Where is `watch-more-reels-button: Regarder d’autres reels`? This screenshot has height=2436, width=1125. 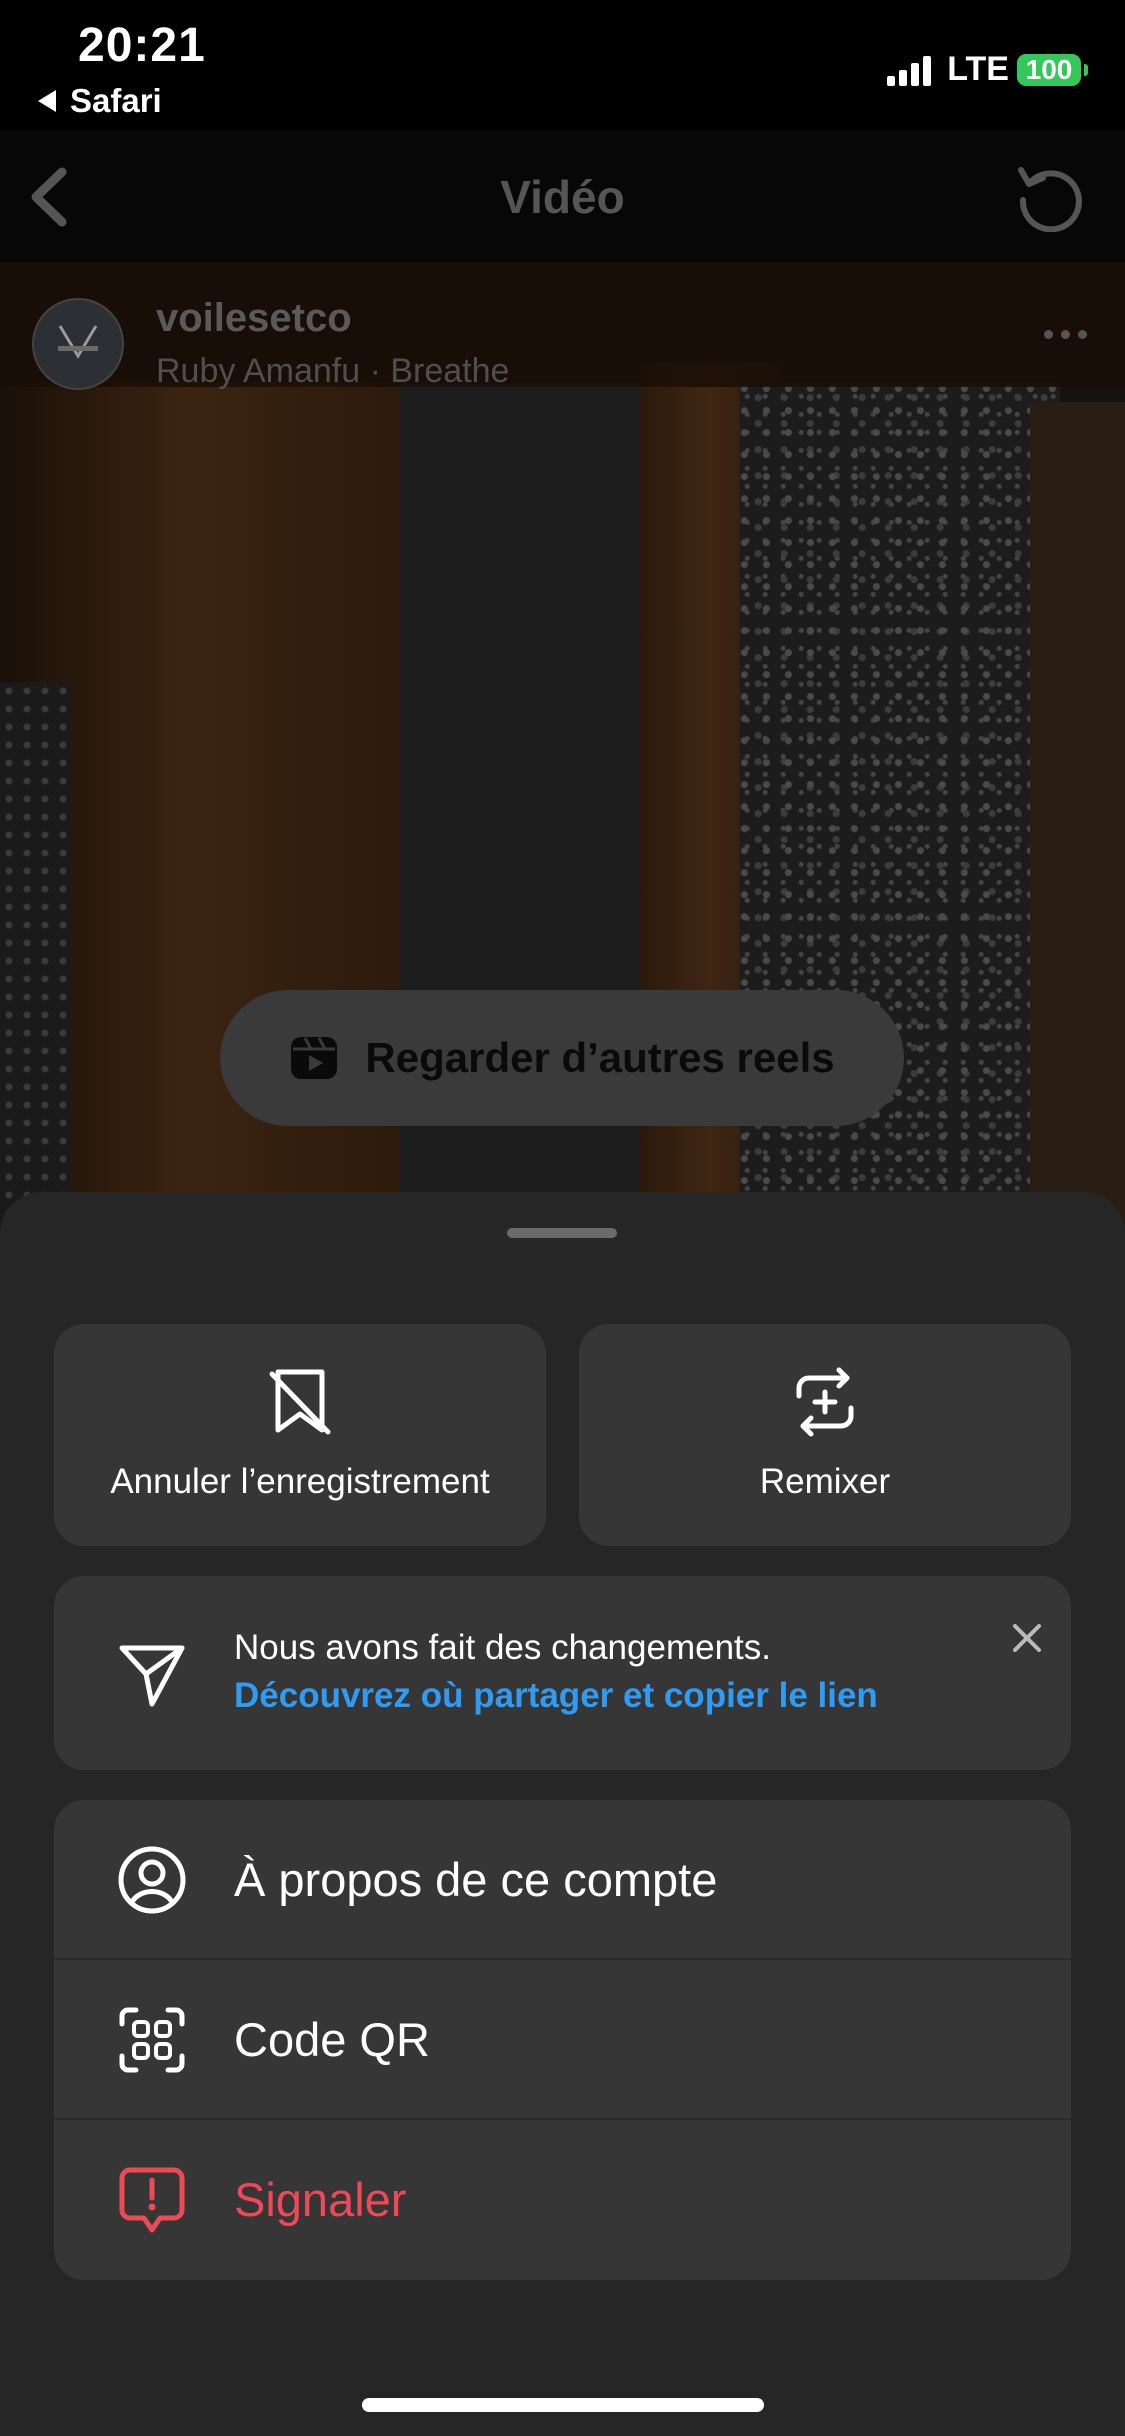
watch-more-reels-button: Regarder d’autres reels is located at coordinates (562, 1058).